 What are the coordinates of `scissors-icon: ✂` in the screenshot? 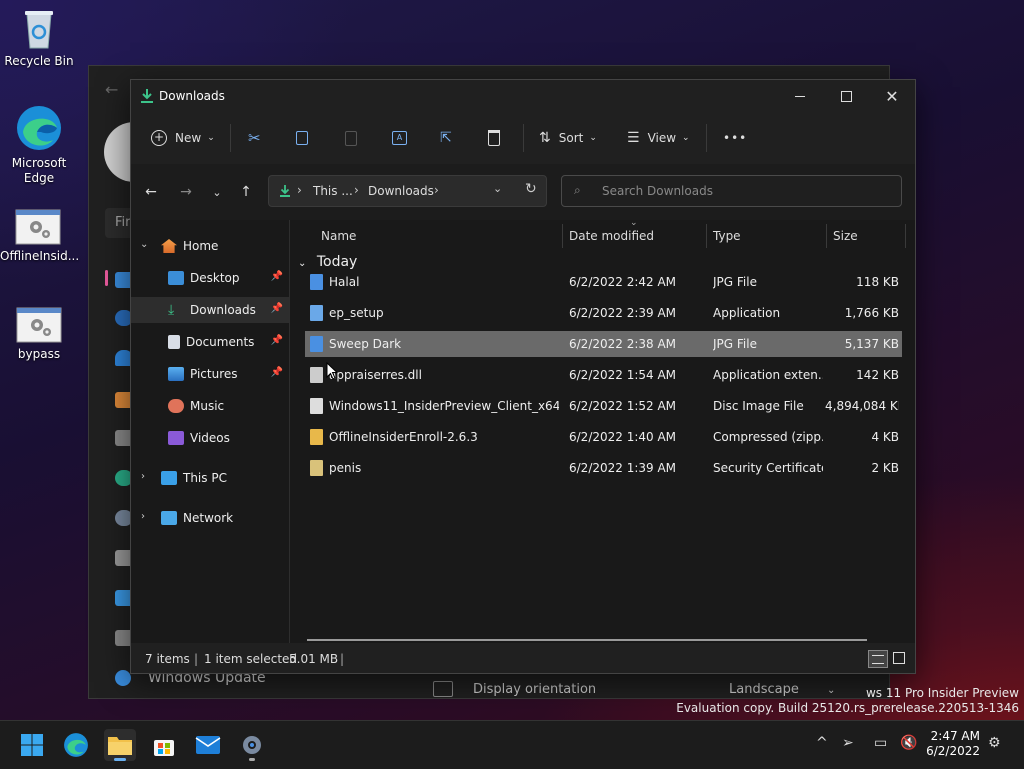 It's located at (254, 138).